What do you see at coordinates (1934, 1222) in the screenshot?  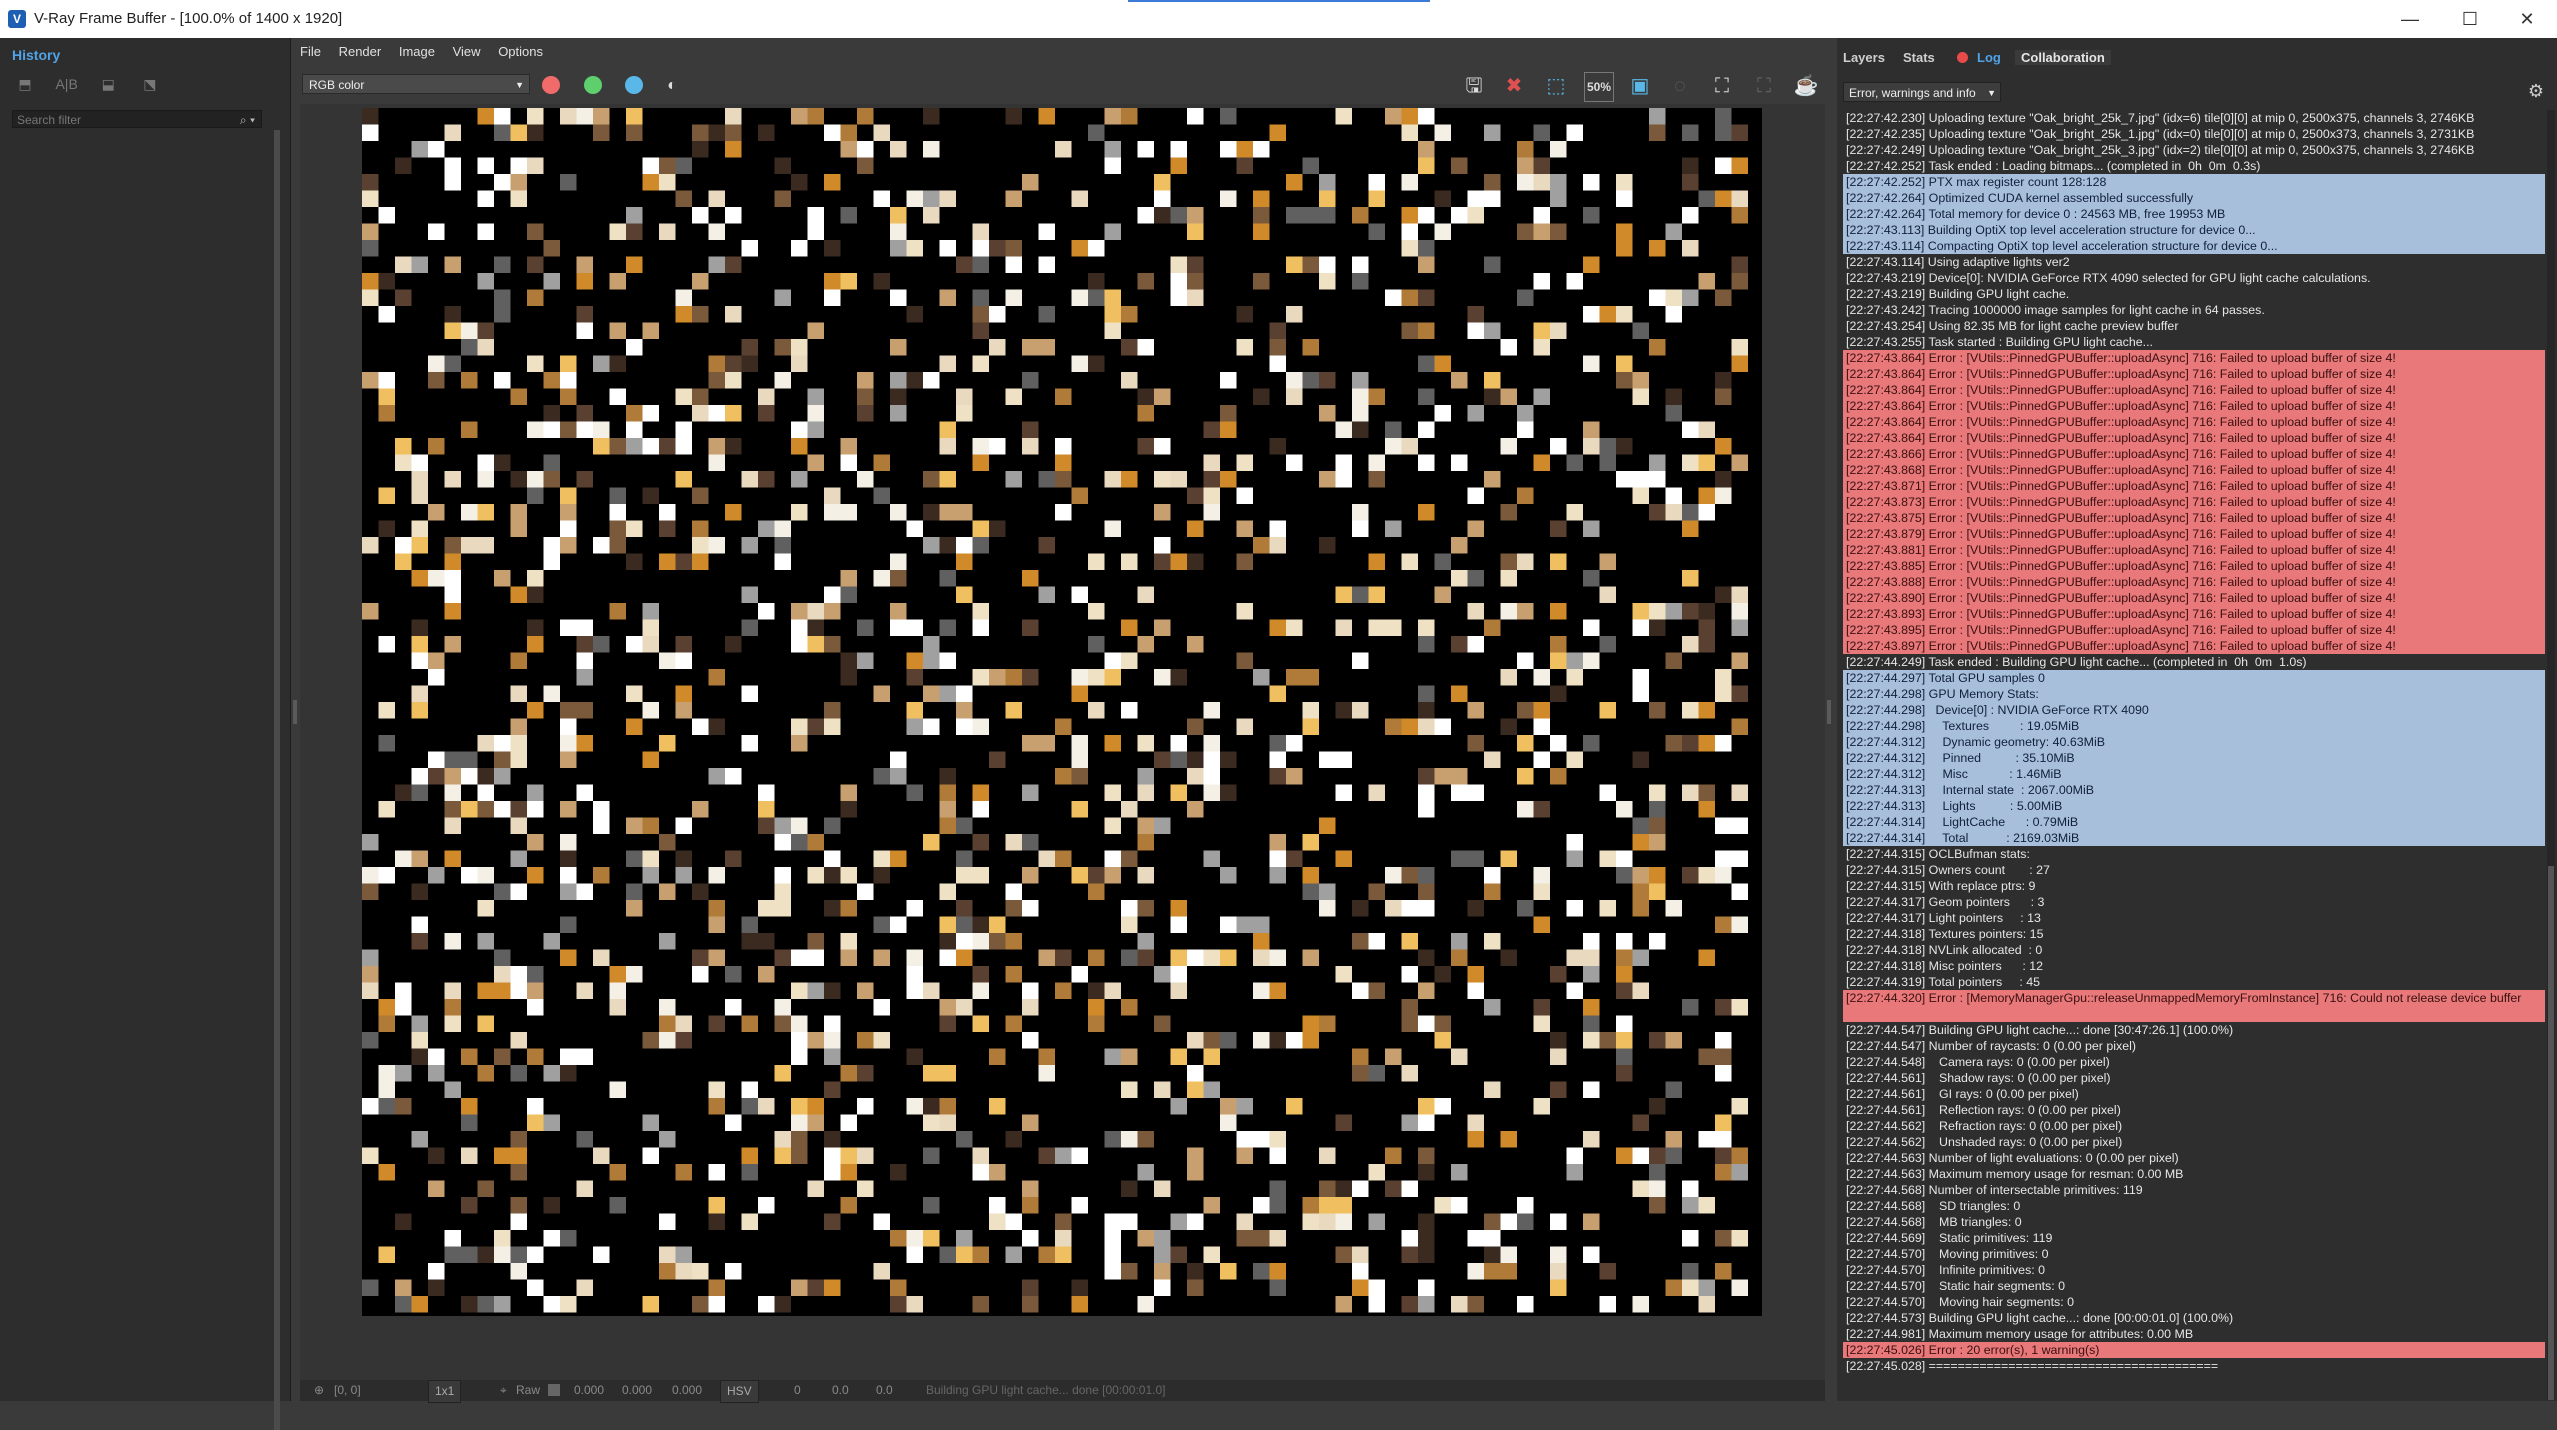 I see `log-line: [22:27:44.568] MB triangles: 0` at bounding box center [1934, 1222].